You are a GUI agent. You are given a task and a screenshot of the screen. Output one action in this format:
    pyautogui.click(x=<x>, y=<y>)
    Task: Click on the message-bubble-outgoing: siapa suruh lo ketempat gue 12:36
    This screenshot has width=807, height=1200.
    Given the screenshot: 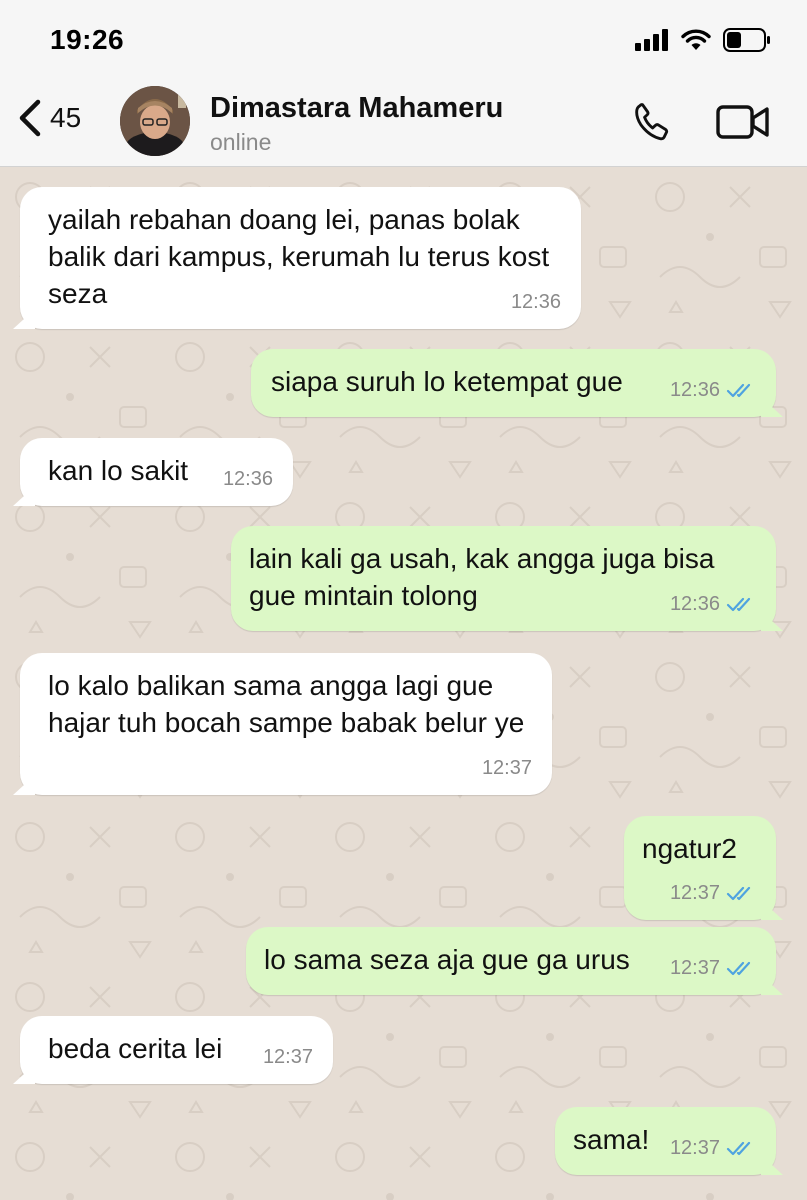 What is the action you would take?
    pyautogui.click(x=513, y=383)
    